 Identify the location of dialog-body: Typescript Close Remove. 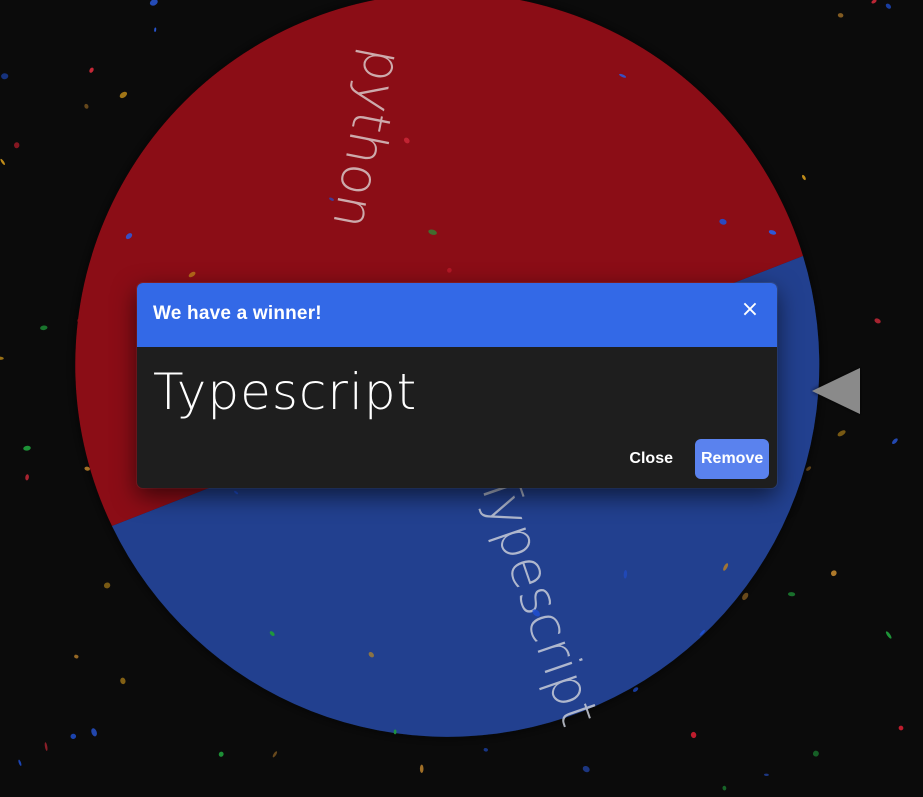
(457, 417).